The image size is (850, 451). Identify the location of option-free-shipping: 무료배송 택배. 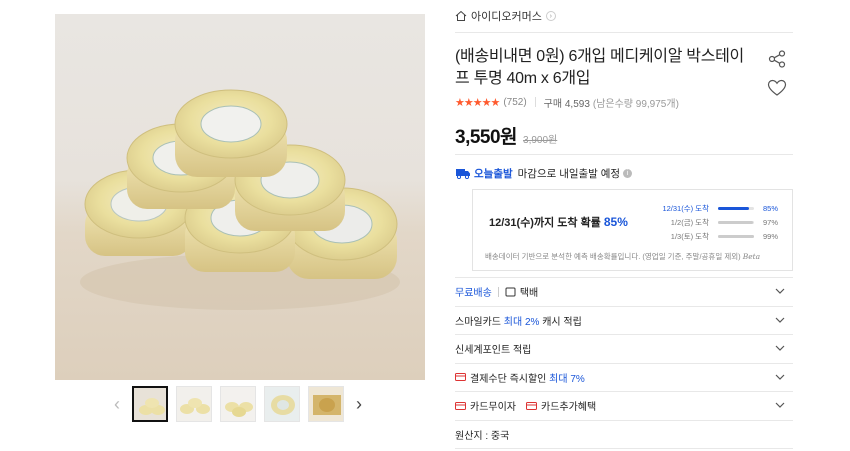
(624, 291).